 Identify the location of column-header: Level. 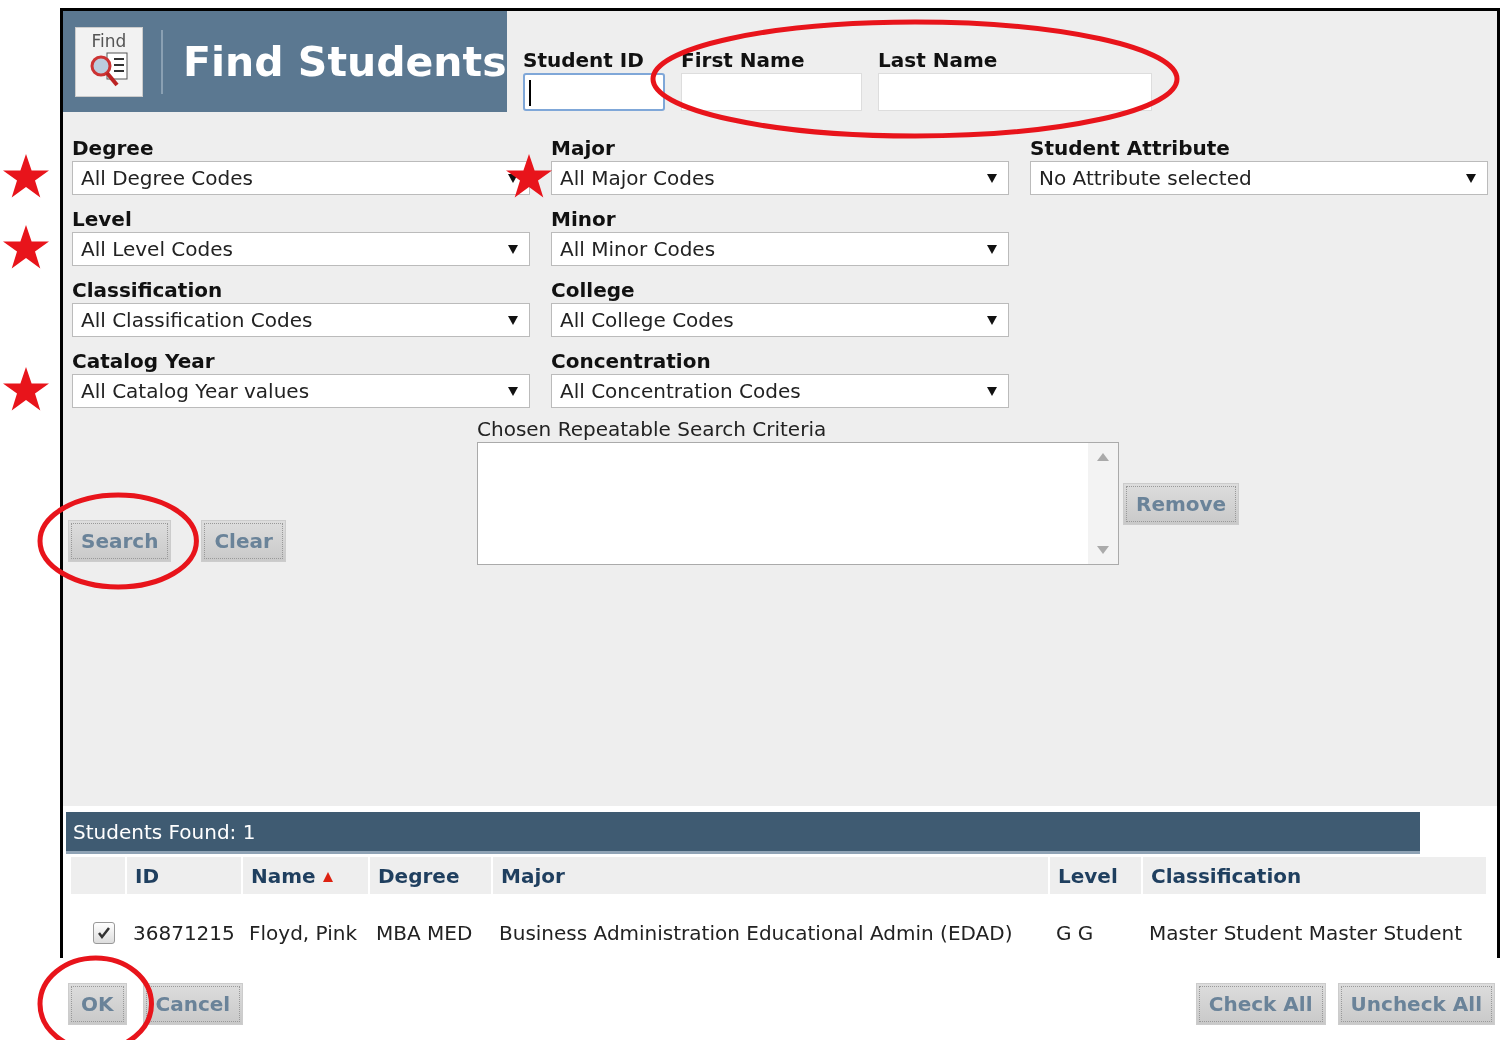
(1095, 875).